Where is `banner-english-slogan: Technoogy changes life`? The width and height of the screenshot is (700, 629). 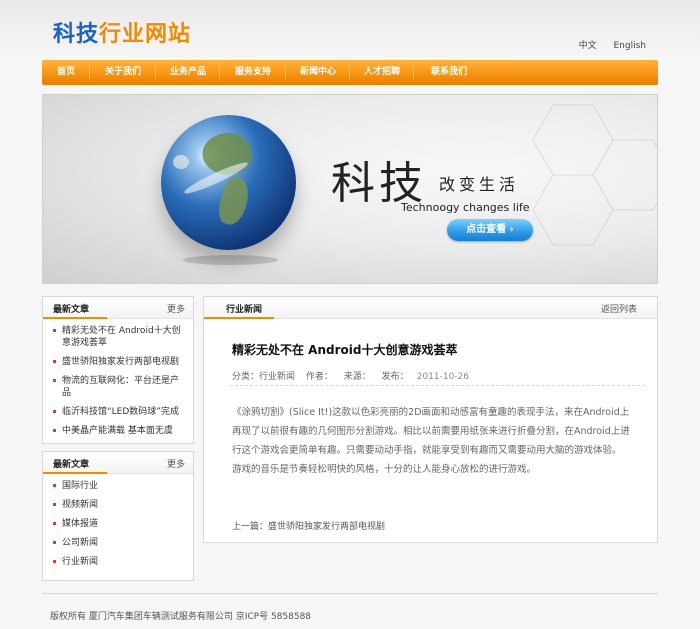
banner-english-slogan: Technoogy changes life is located at coordinates (465, 207).